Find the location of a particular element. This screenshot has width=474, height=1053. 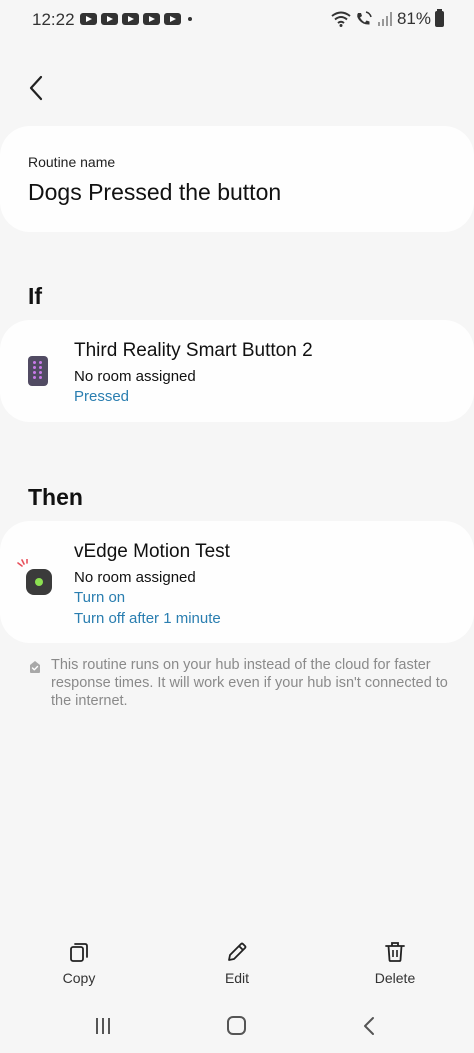

routine-name-label: Routine name is located at coordinates (72, 162).